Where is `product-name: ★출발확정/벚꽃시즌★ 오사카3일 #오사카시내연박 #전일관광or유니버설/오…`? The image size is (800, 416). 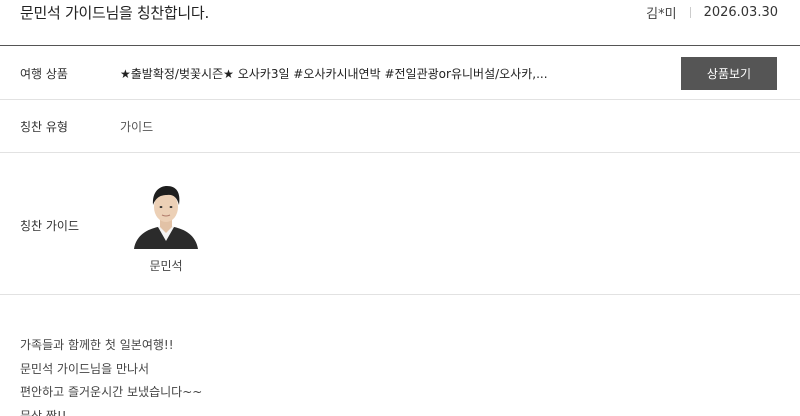
product-name: ★출발확정/벚꽃시즌★ 오사카3일 #오사카시내연박 #전일관광or유니버설/오… is located at coordinates (334, 74).